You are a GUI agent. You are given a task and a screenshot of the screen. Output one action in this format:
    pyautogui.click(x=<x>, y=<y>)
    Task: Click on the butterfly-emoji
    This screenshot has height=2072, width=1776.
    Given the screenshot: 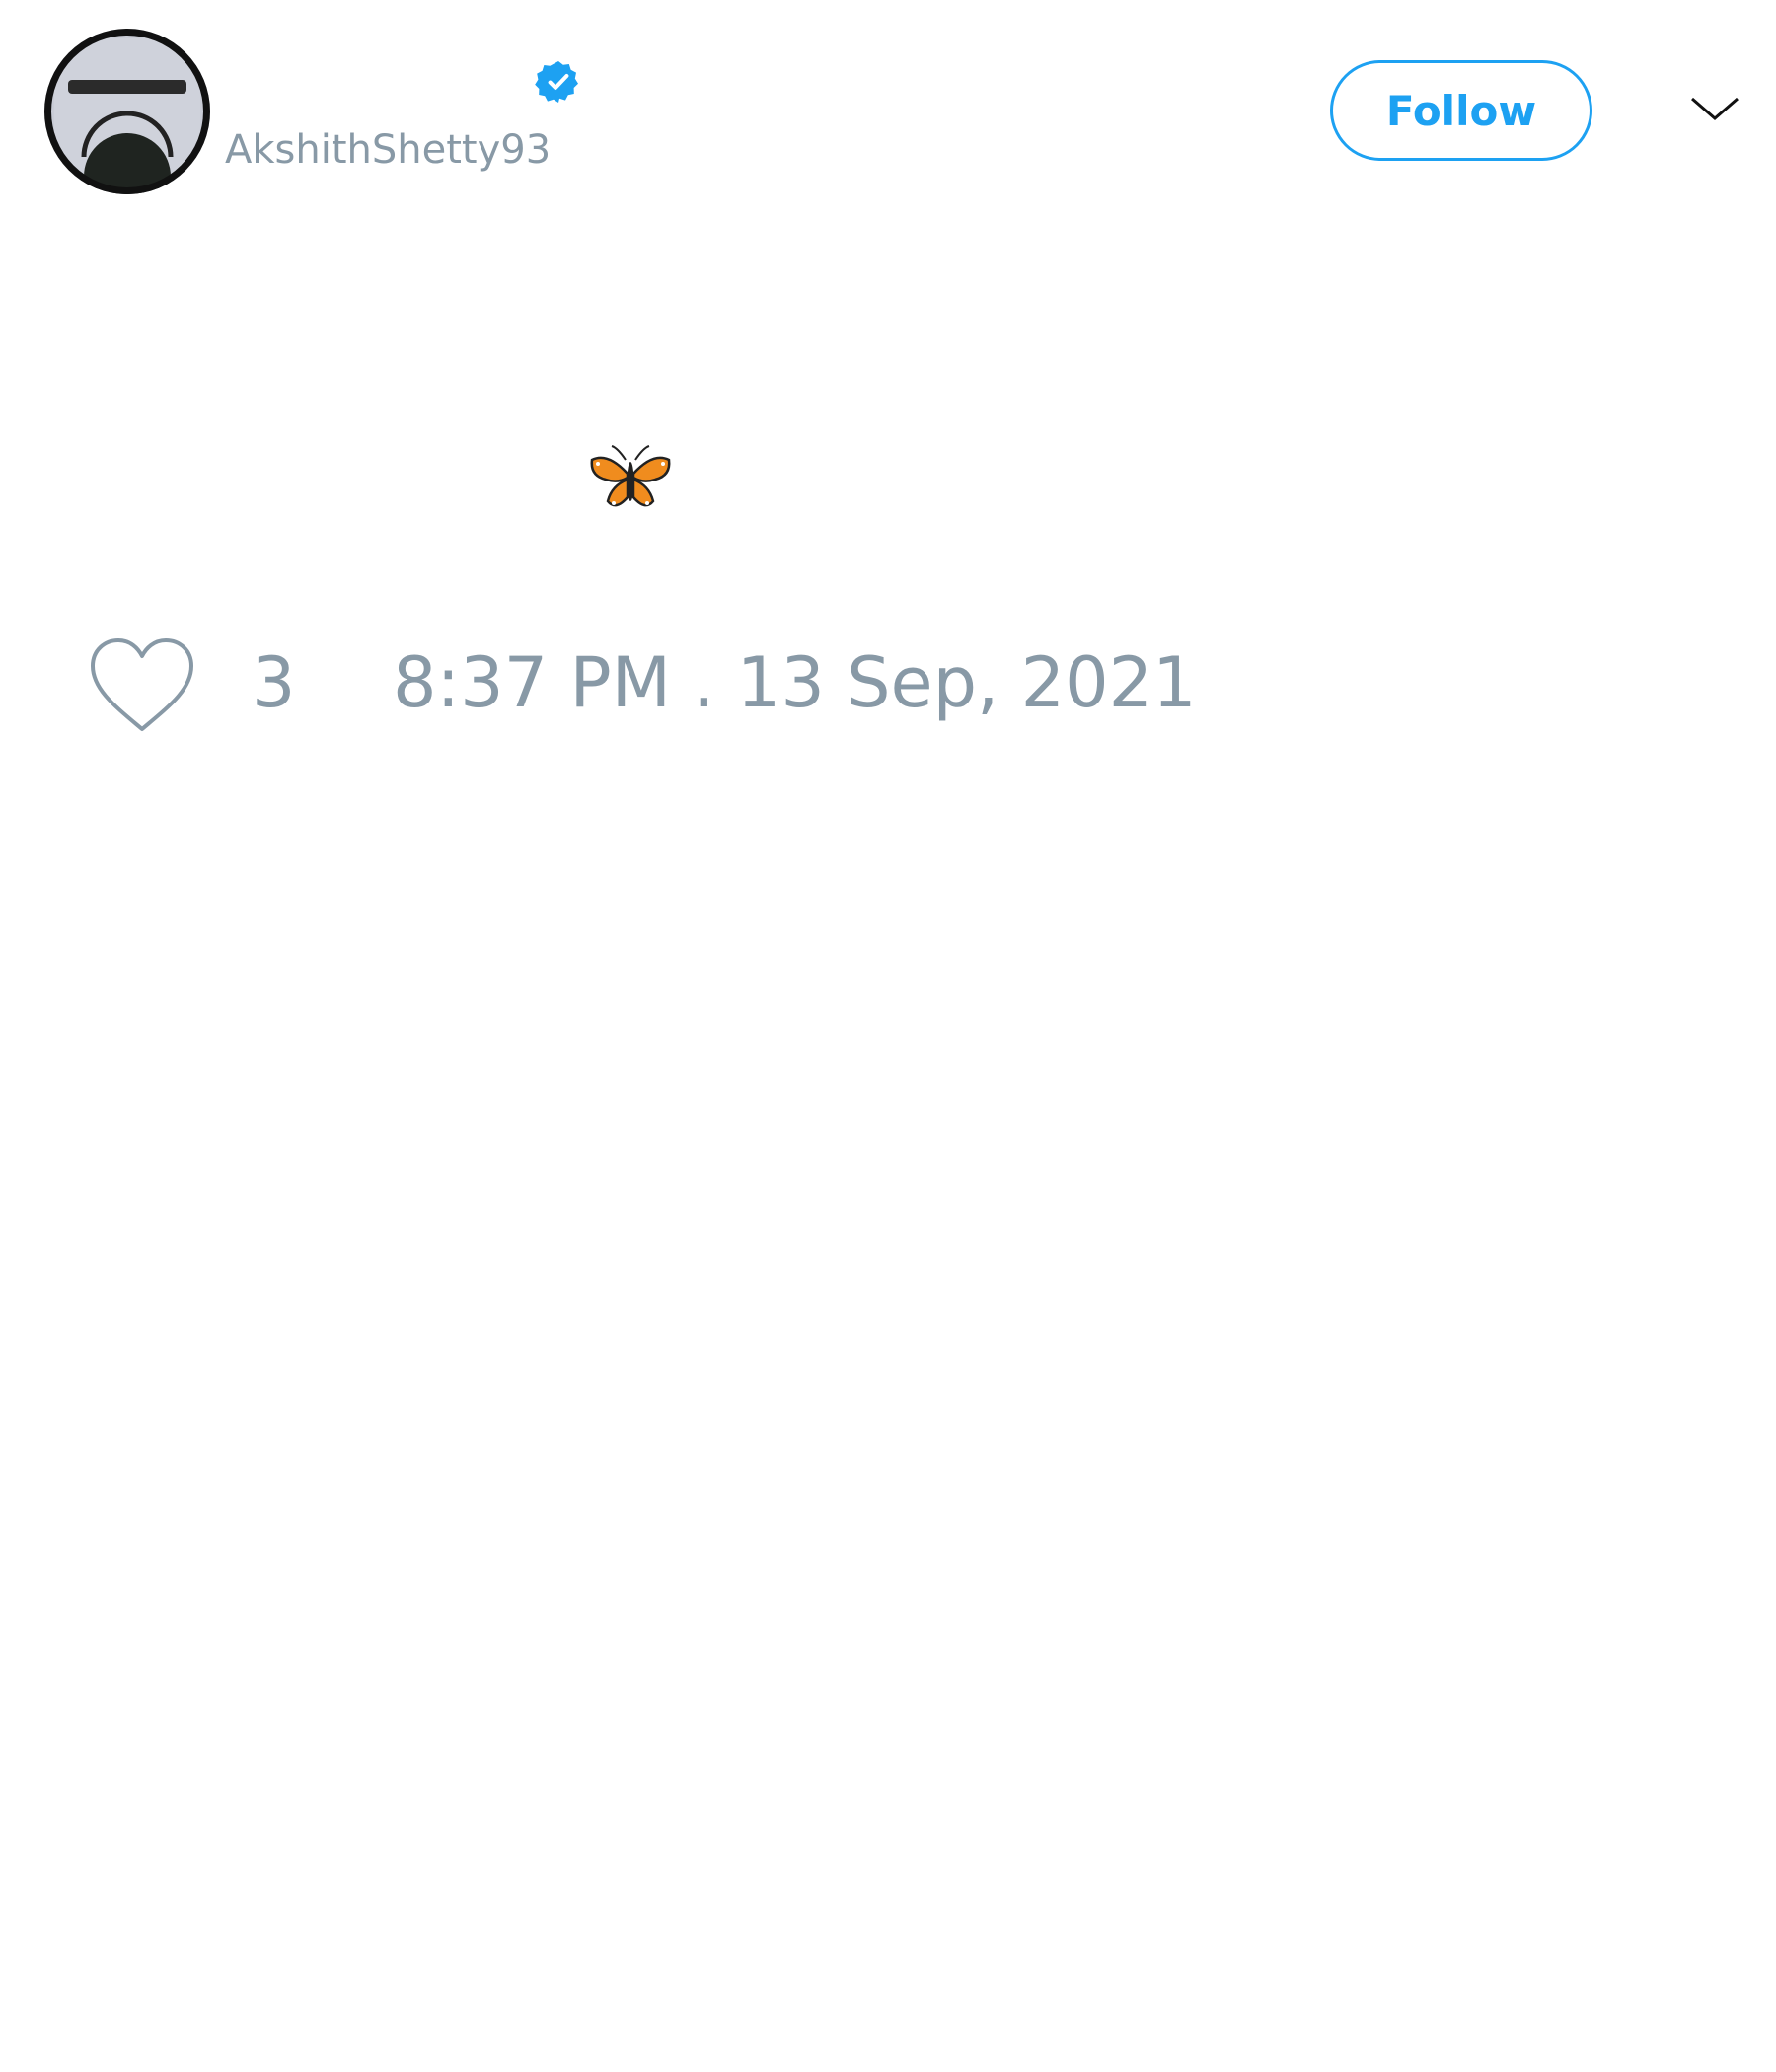 What is the action you would take?
    pyautogui.click(x=631, y=476)
    